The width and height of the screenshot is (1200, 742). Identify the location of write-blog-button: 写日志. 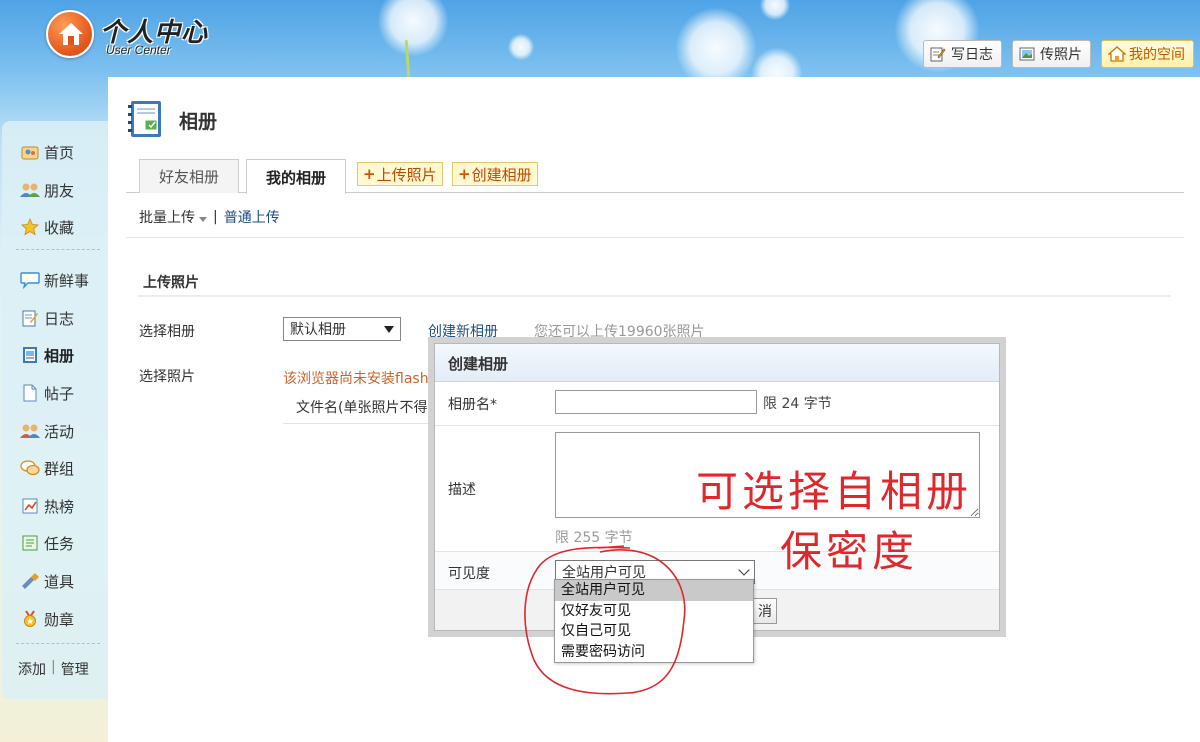
(962, 54).